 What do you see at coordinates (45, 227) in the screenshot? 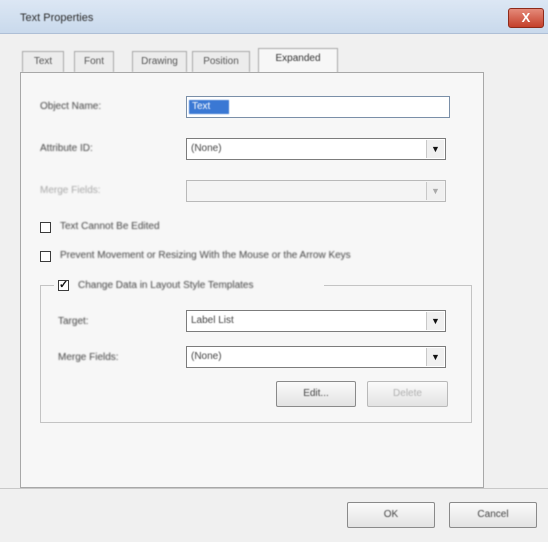
I see `text-cannot-be-edited-checkbox` at bounding box center [45, 227].